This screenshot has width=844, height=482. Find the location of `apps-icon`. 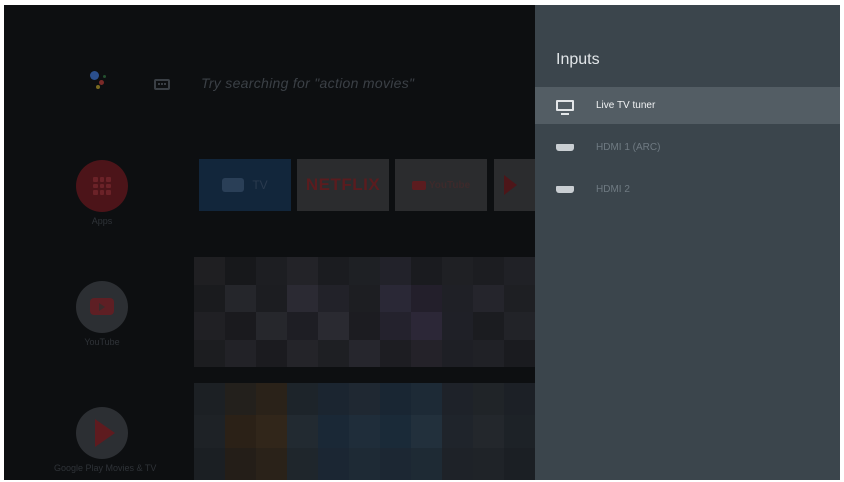

apps-icon is located at coordinates (102, 186).